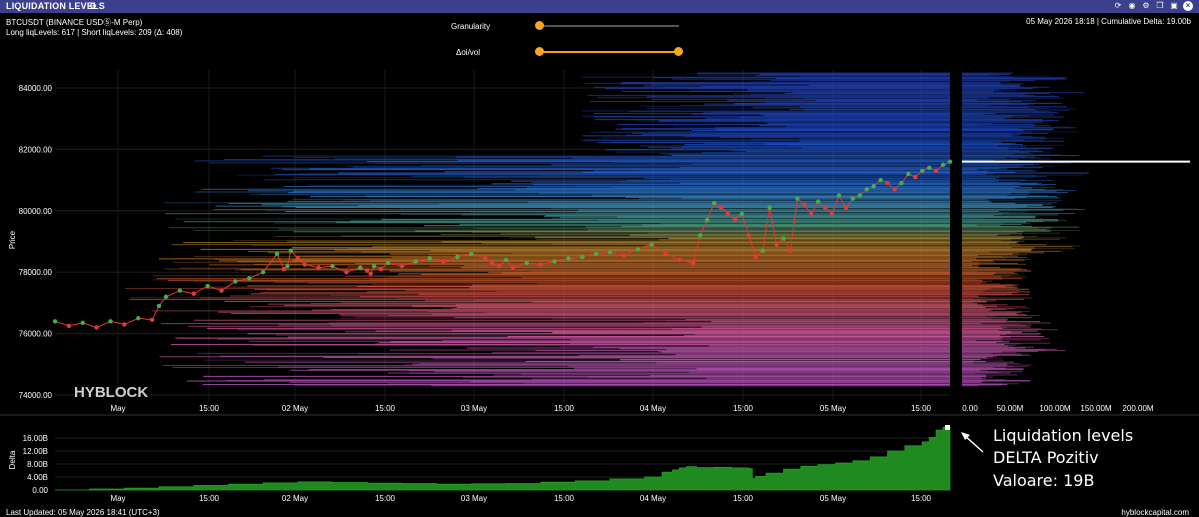  Describe the element at coordinates (1046, 457) in the screenshot. I see `annotation-line-2: DELTA Pozitiv` at that location.